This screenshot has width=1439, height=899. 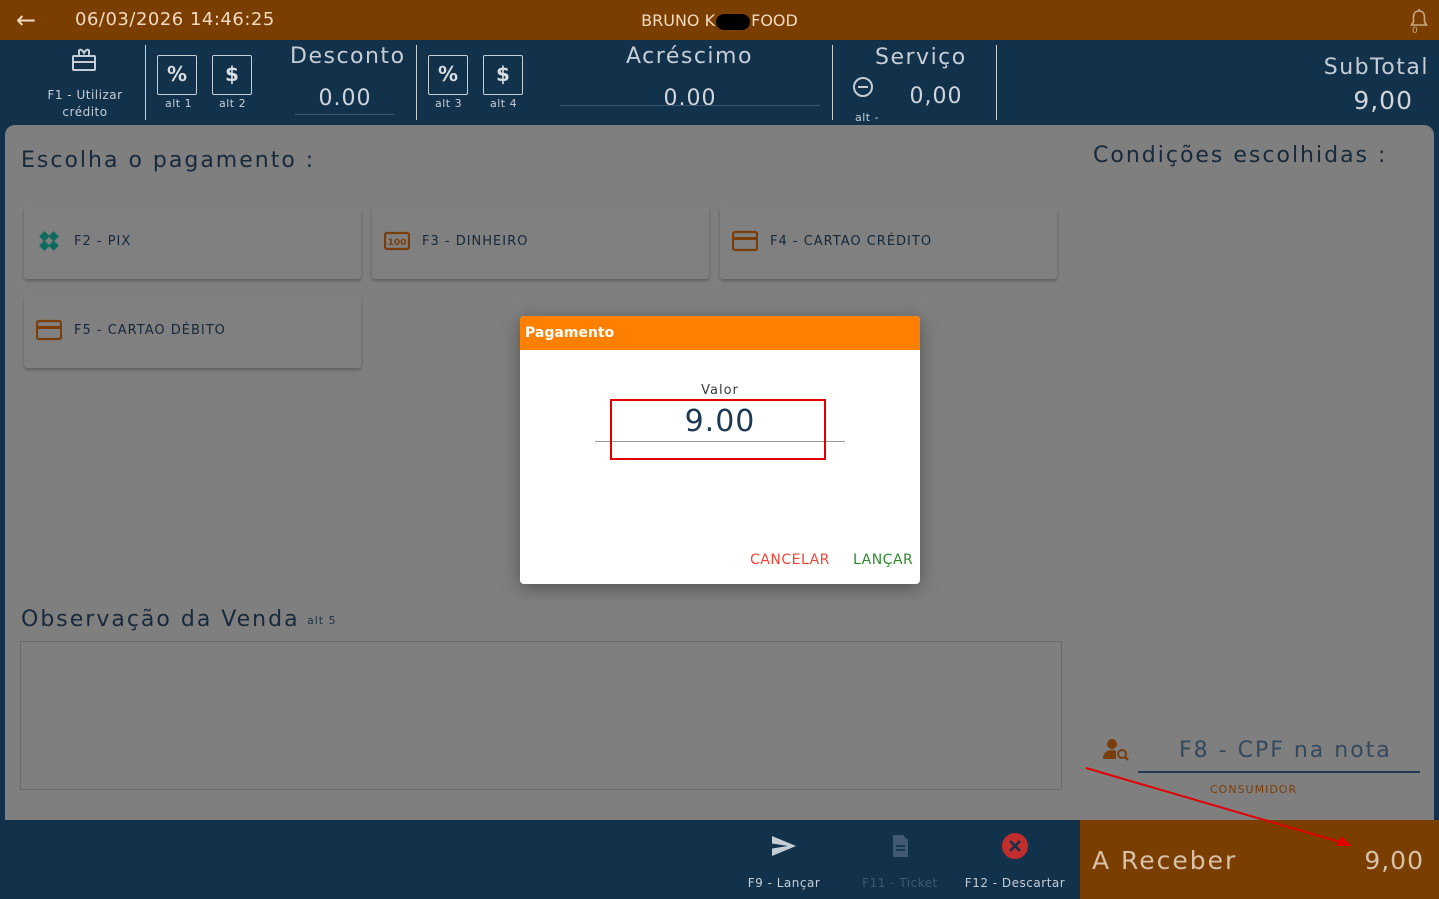 I want to click on observation-textarea, so click(x=541, y=715).